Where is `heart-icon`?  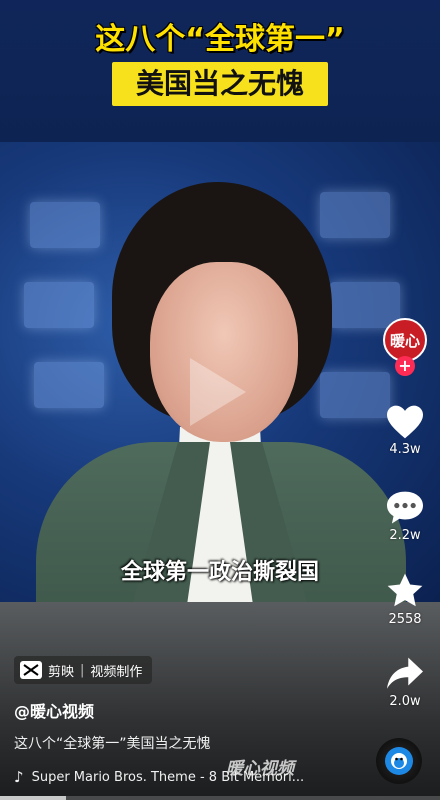 heart-icon is located at coordinates (405, 422).